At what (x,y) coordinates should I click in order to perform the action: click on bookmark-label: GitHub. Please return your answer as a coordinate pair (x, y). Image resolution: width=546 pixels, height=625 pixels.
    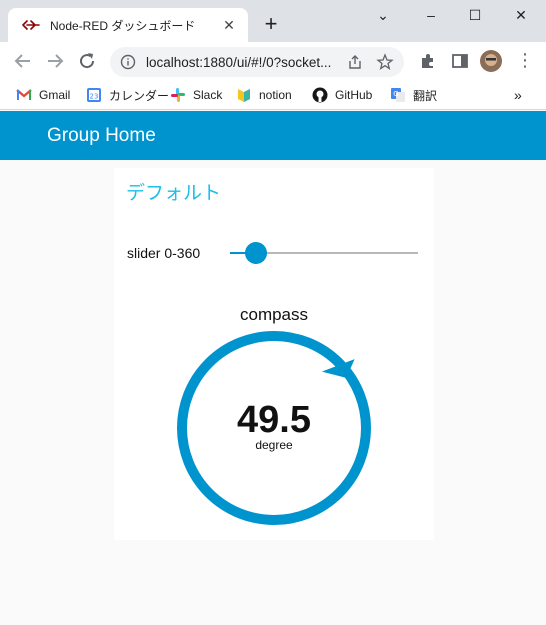
    Looking at the image, I should click on (354, 95).